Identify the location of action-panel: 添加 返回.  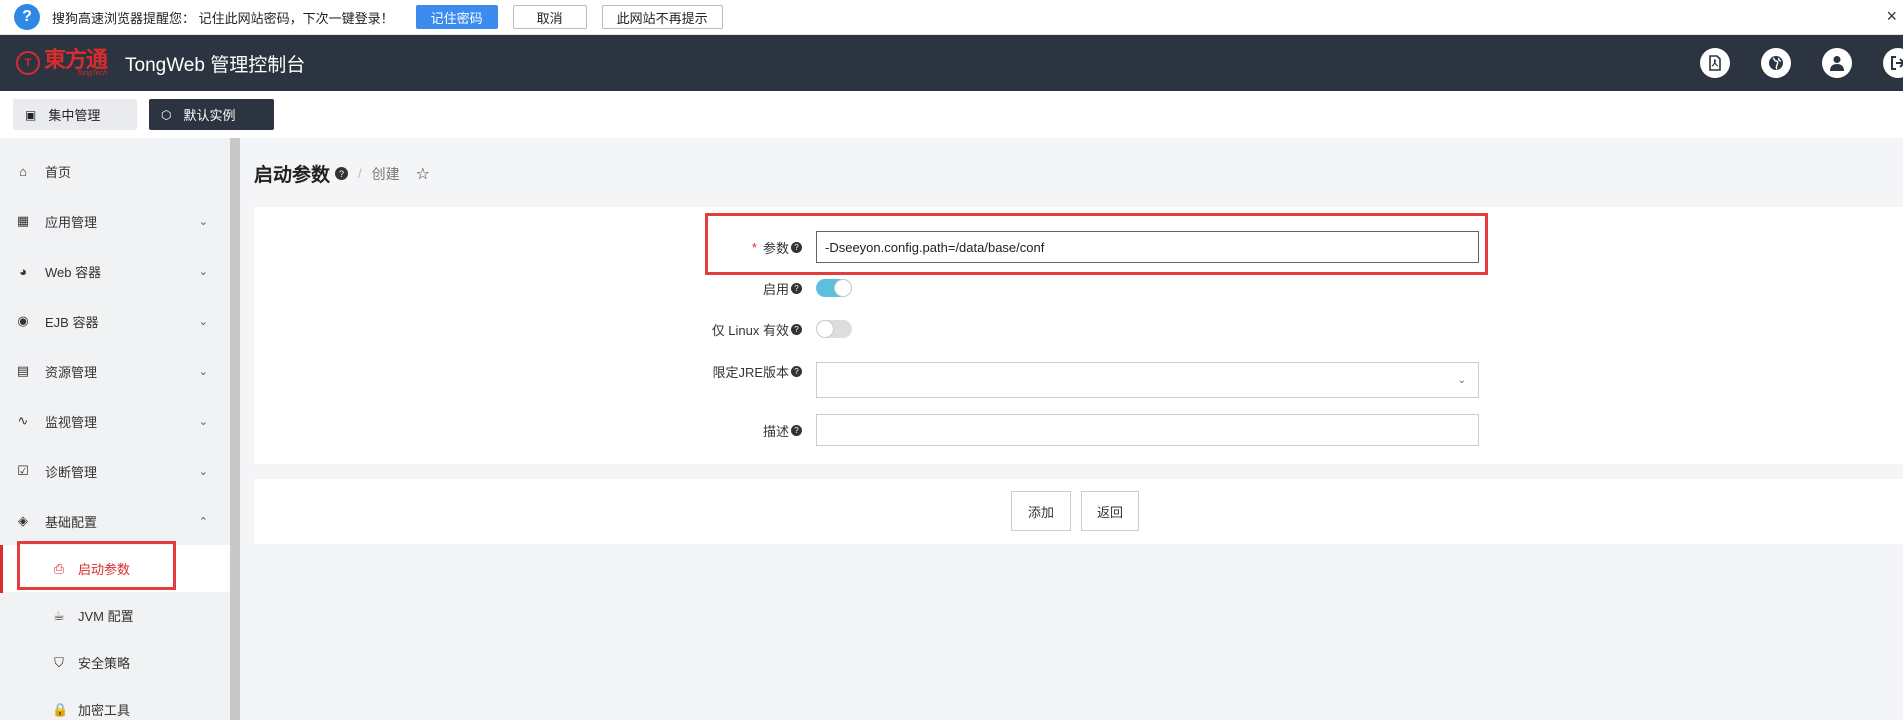
(1078, 511).